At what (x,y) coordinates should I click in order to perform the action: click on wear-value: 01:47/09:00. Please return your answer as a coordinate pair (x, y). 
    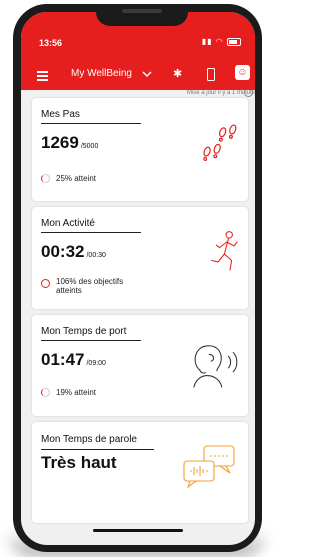
    Looking at the image, I should click on (73, 360).